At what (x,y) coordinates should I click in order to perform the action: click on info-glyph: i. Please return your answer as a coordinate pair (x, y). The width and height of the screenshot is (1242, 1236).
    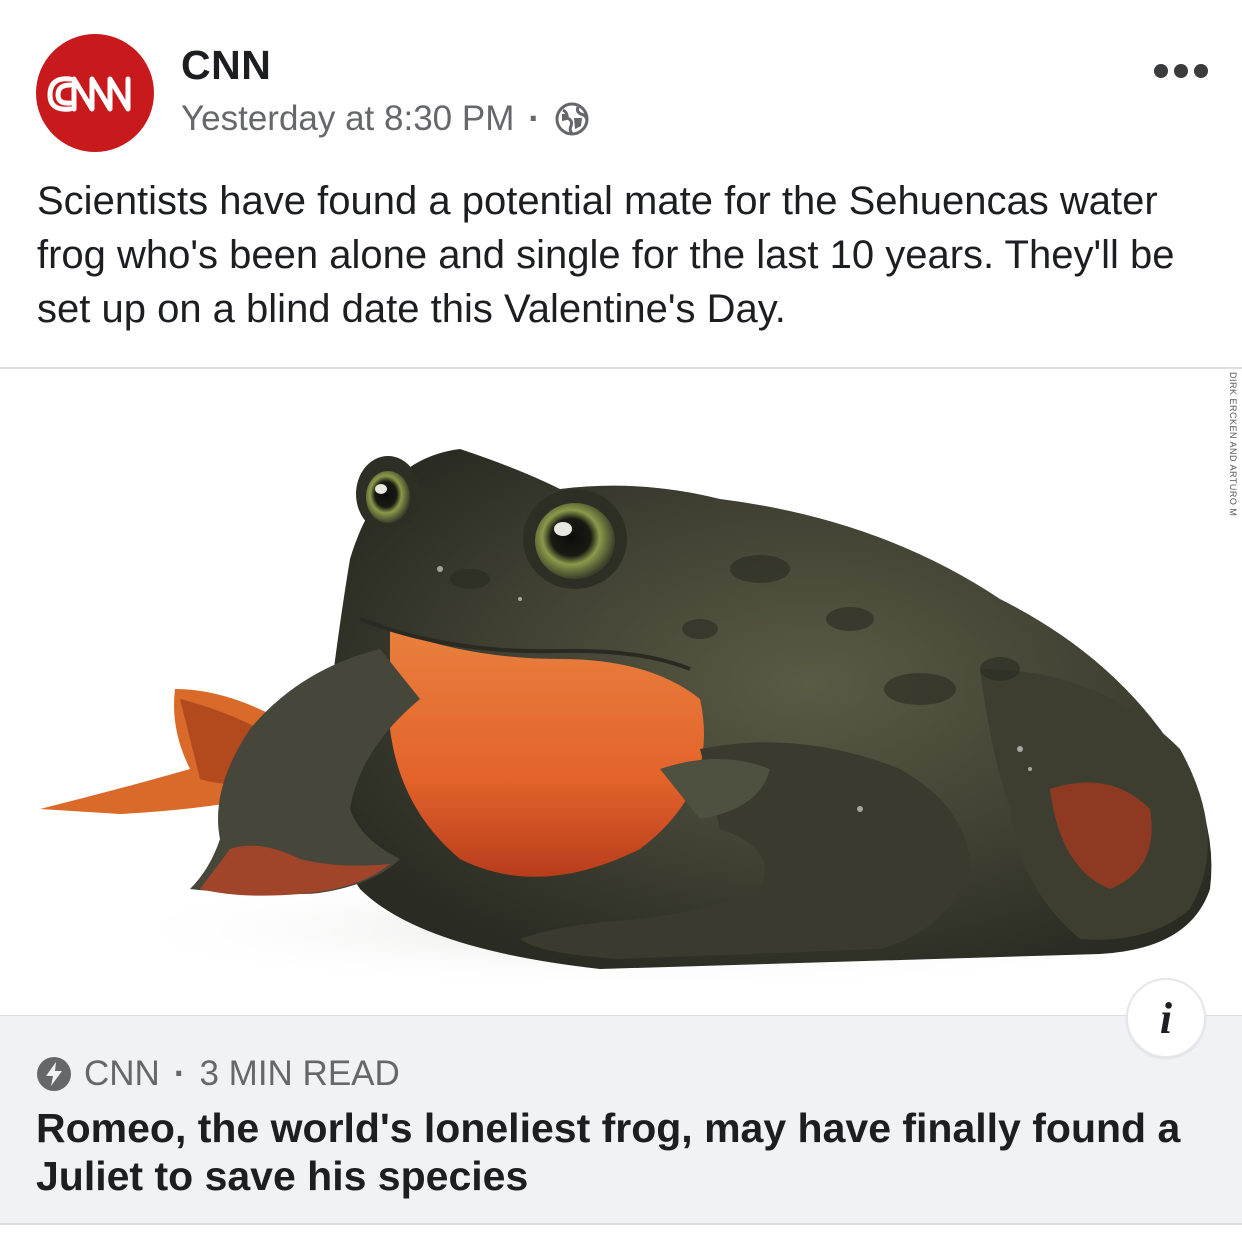
    Looking at the image, I should click on (1166, 1018).